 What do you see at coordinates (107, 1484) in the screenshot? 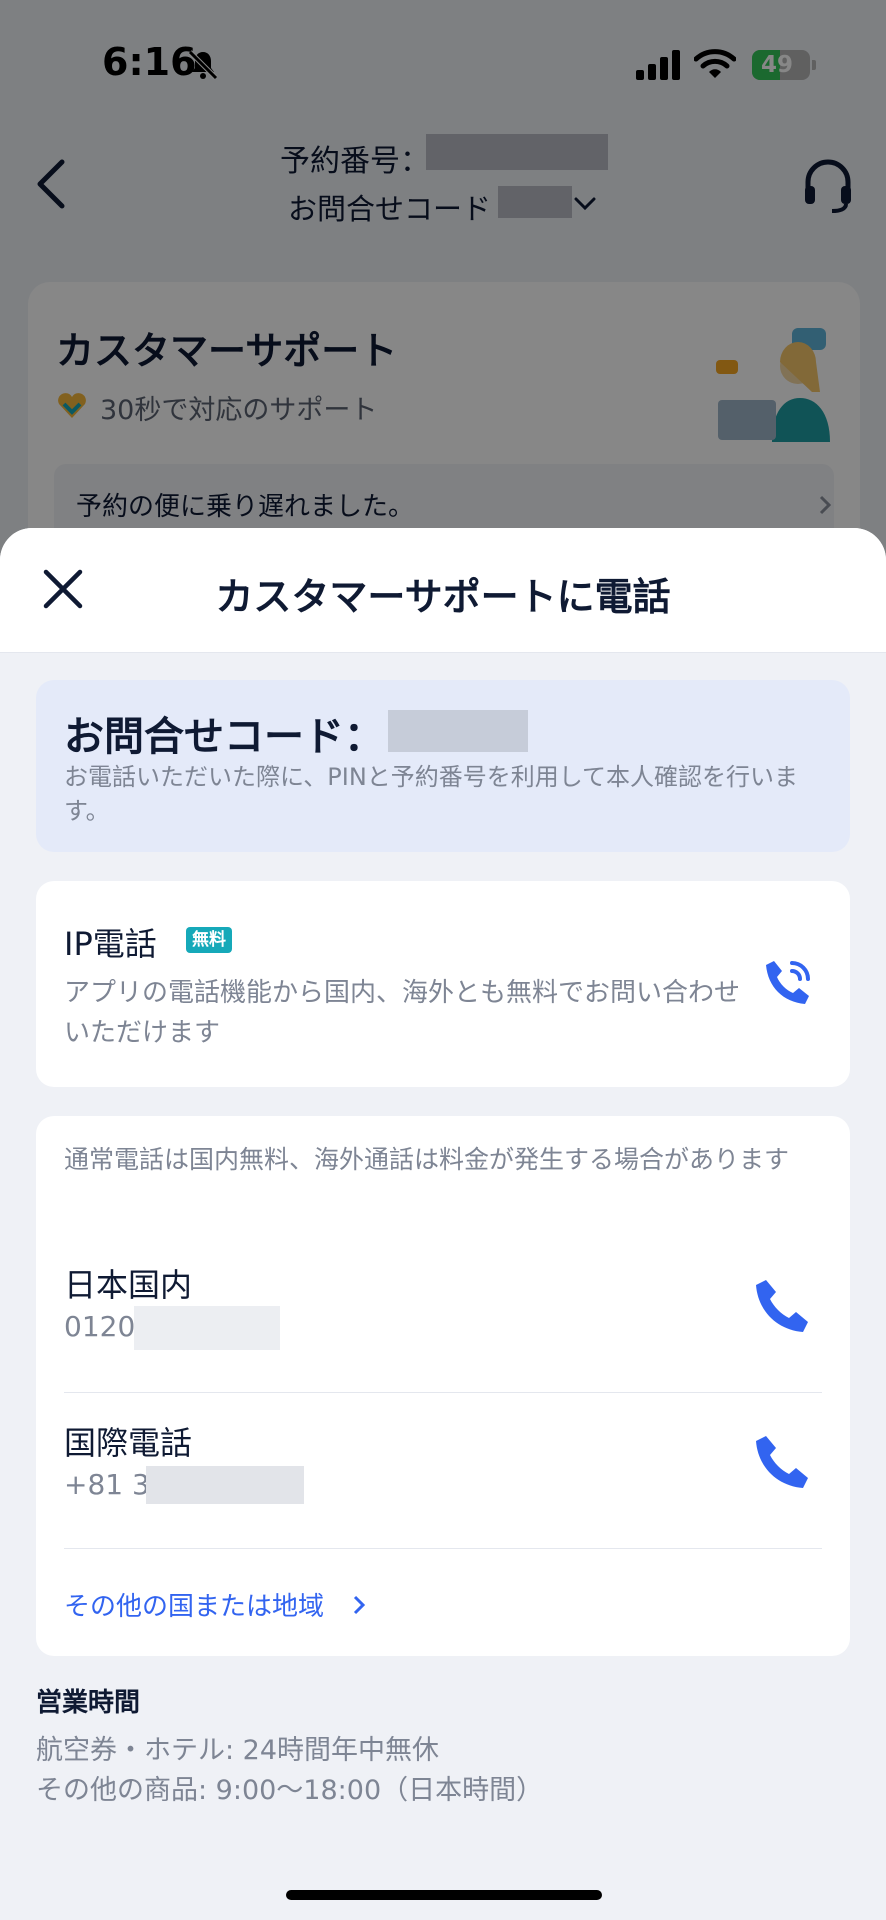
I see `international-number: +81 3` at bounding box center [107, 1484].